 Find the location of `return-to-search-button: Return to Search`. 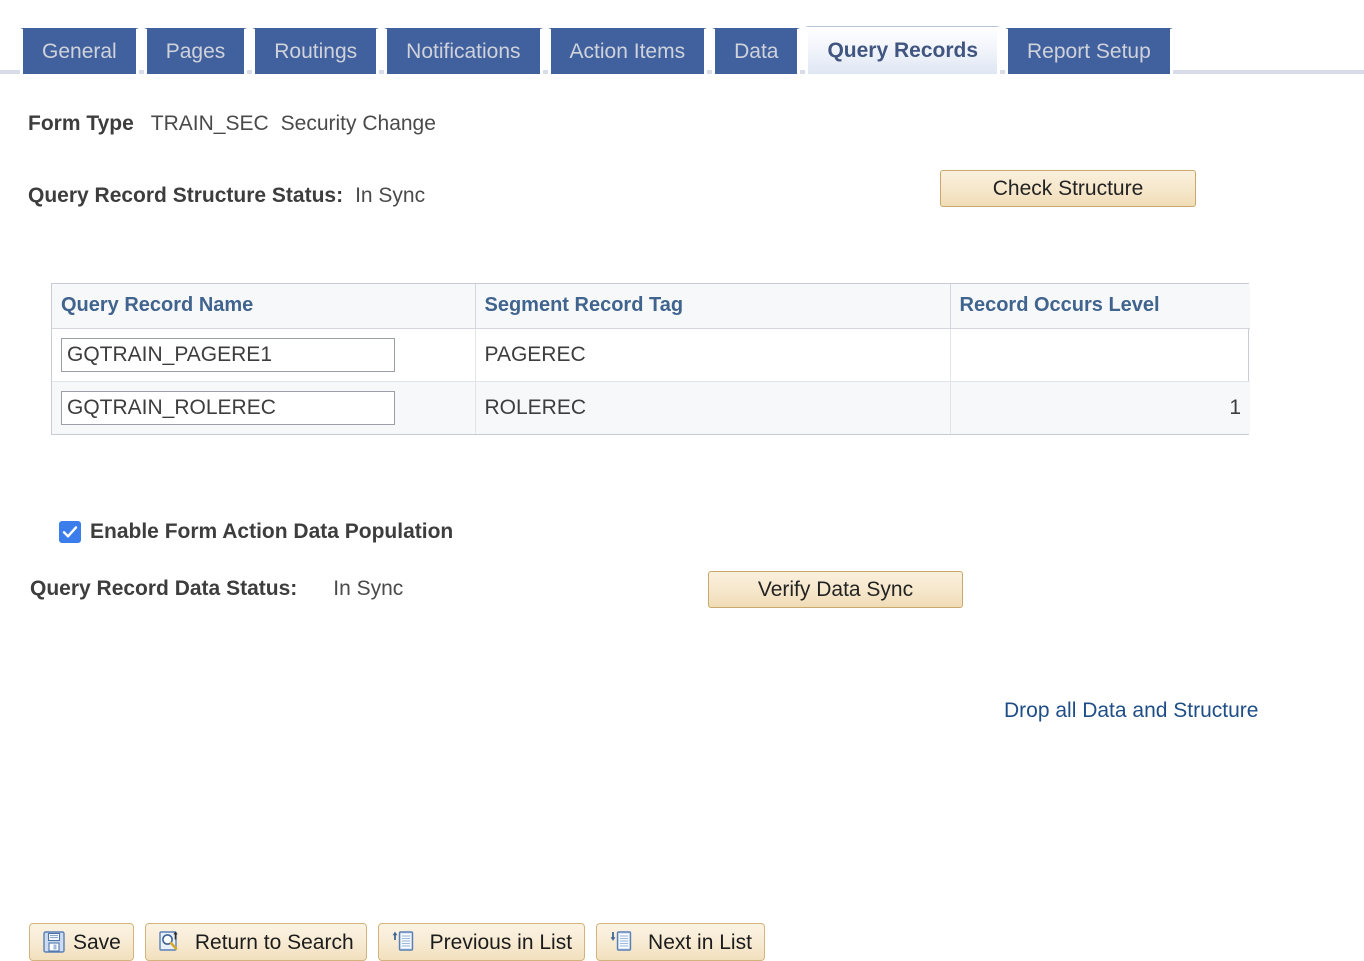

return-to-search-button: Return to Search is located at coordinates (255, 942).